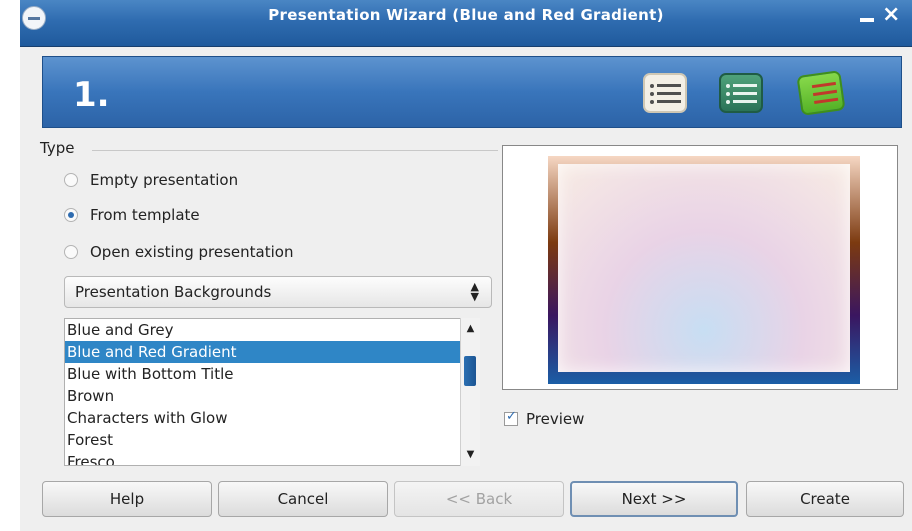  Describe the element at coordinates (704, 270) in the screenshot. I see `slide-preview-image` at that location.